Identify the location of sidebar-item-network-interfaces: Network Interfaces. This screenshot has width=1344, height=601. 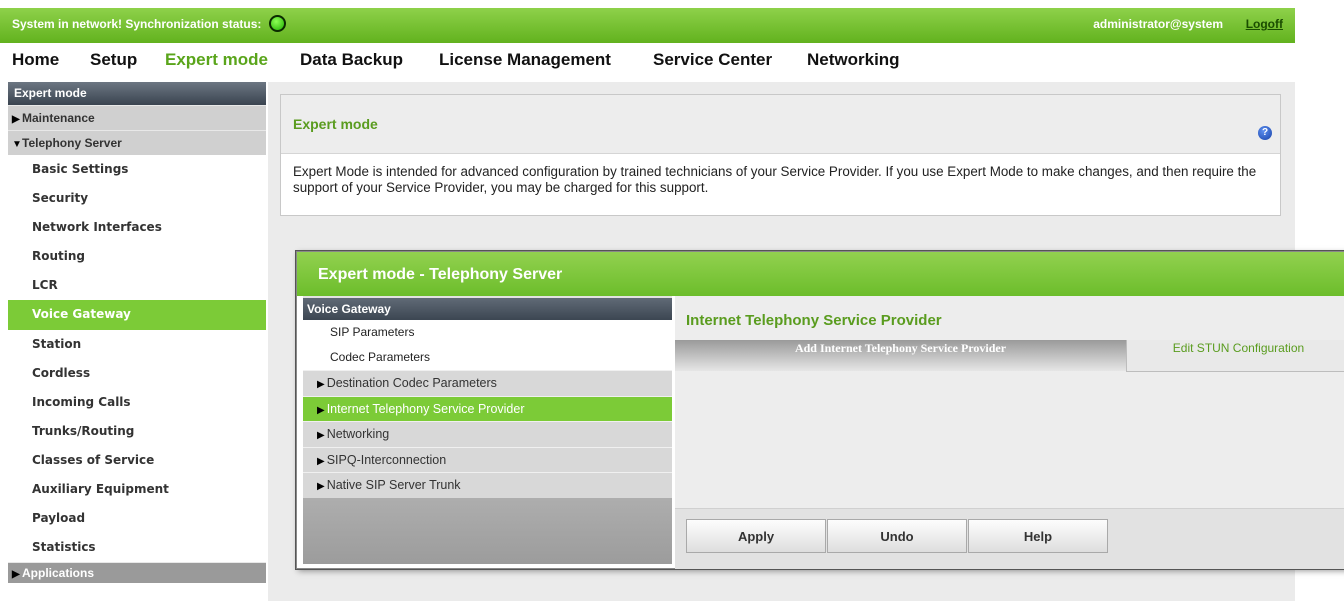
(137, 227).